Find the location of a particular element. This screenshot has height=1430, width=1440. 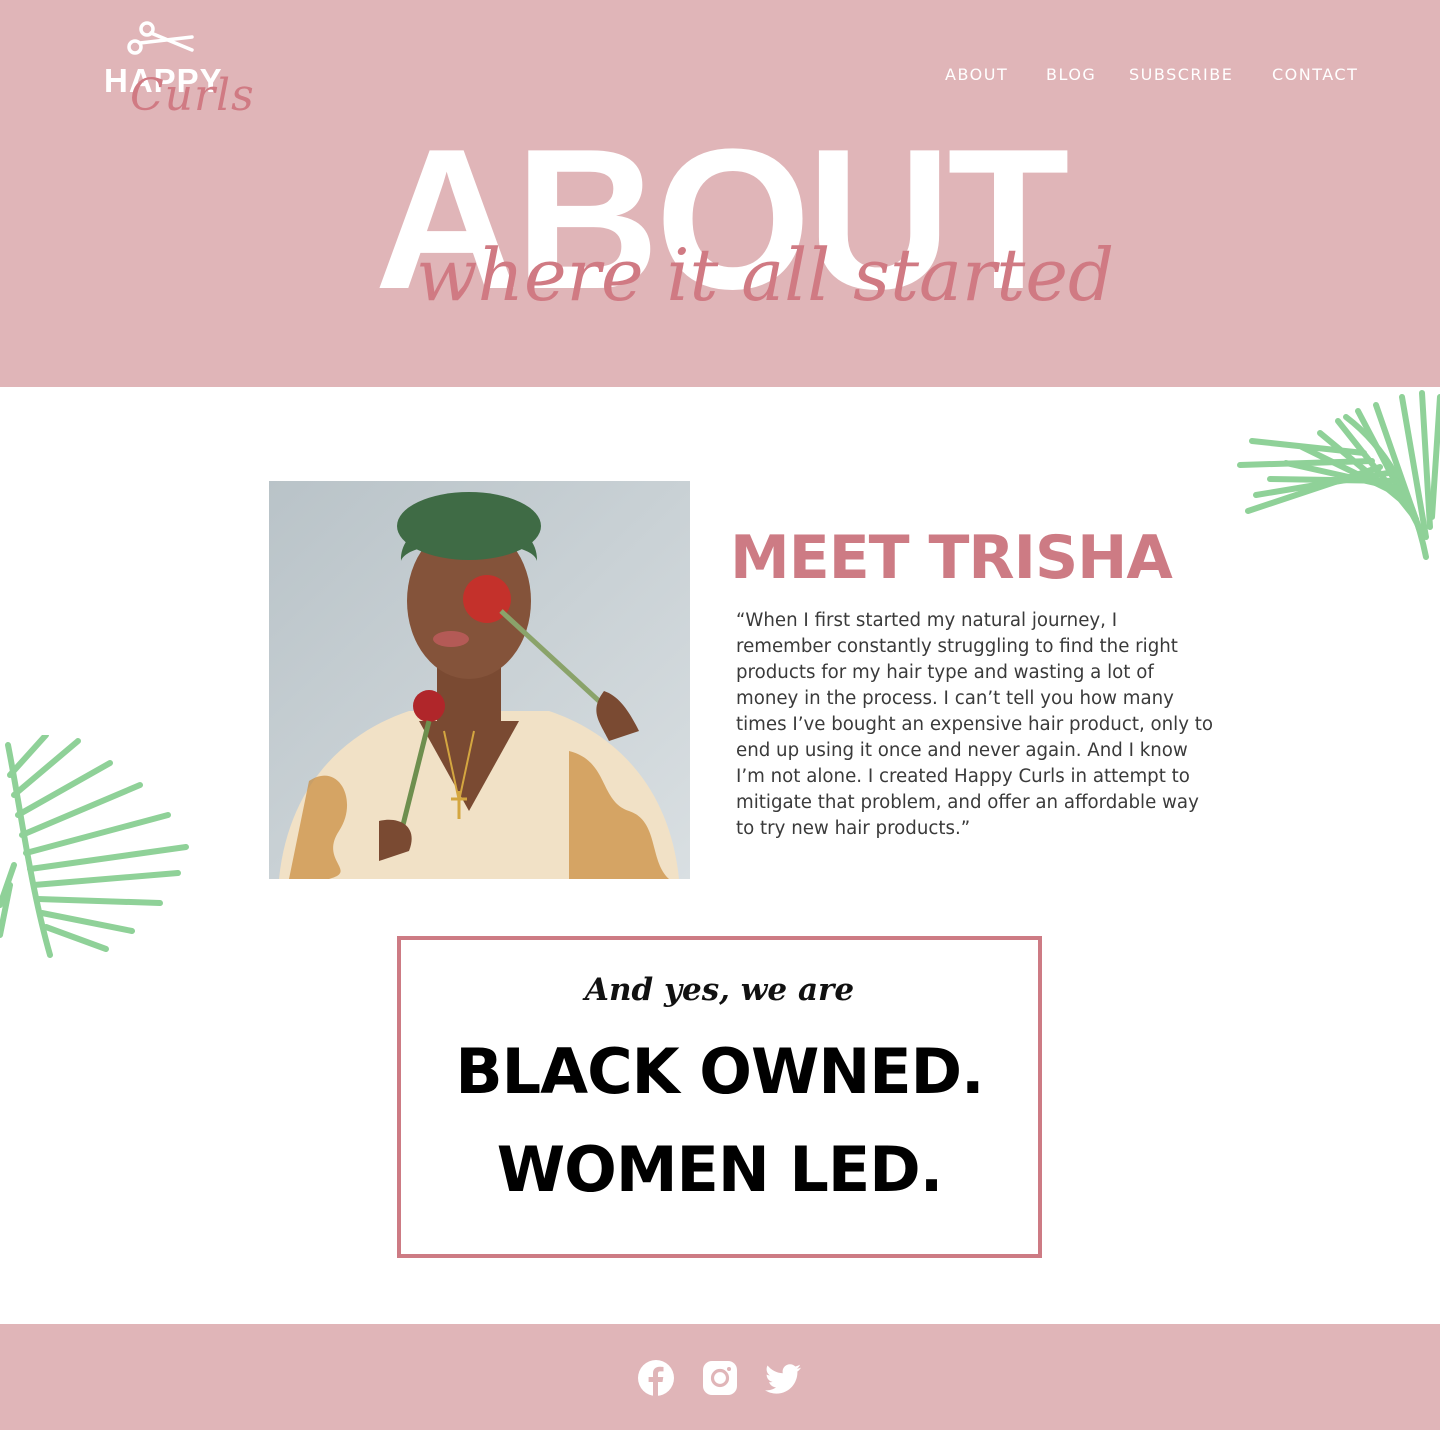

facebook-icon is located at coordinates (656, 1378).